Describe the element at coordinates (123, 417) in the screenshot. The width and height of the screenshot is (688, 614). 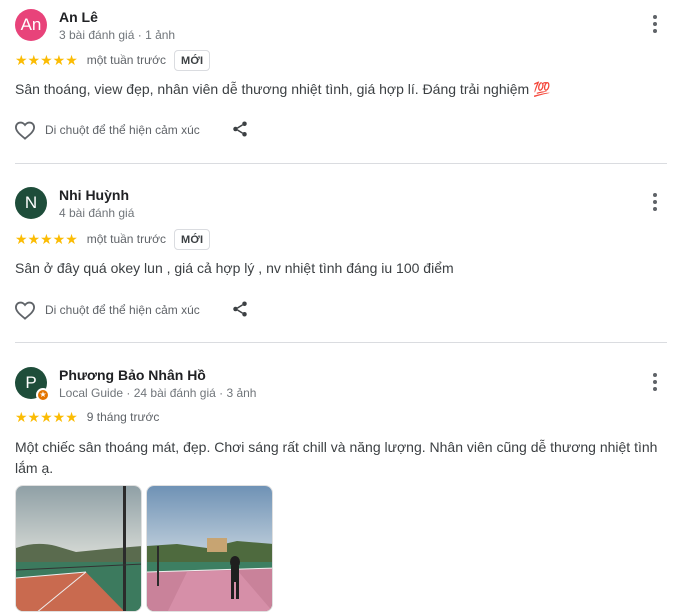
I see `review-time: 9 tháng trước` at that location.